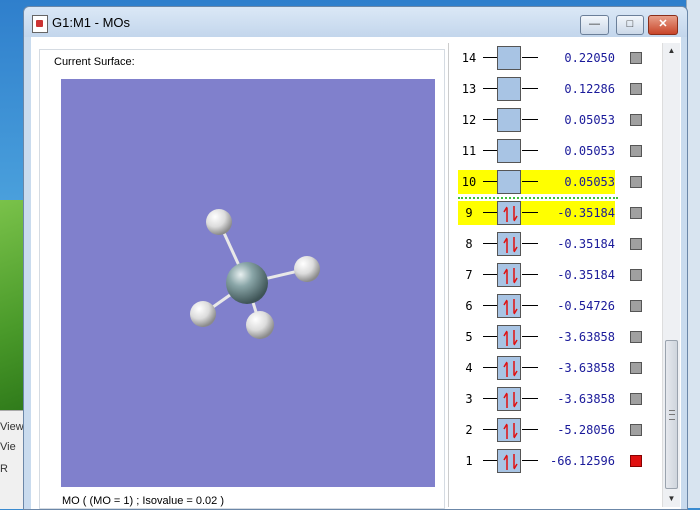 This screenshot has height=510, width=700. Describe the element at coordinates (549, 275) in the screenshot. I see `mo-row: 7 -0.35184` at that location.